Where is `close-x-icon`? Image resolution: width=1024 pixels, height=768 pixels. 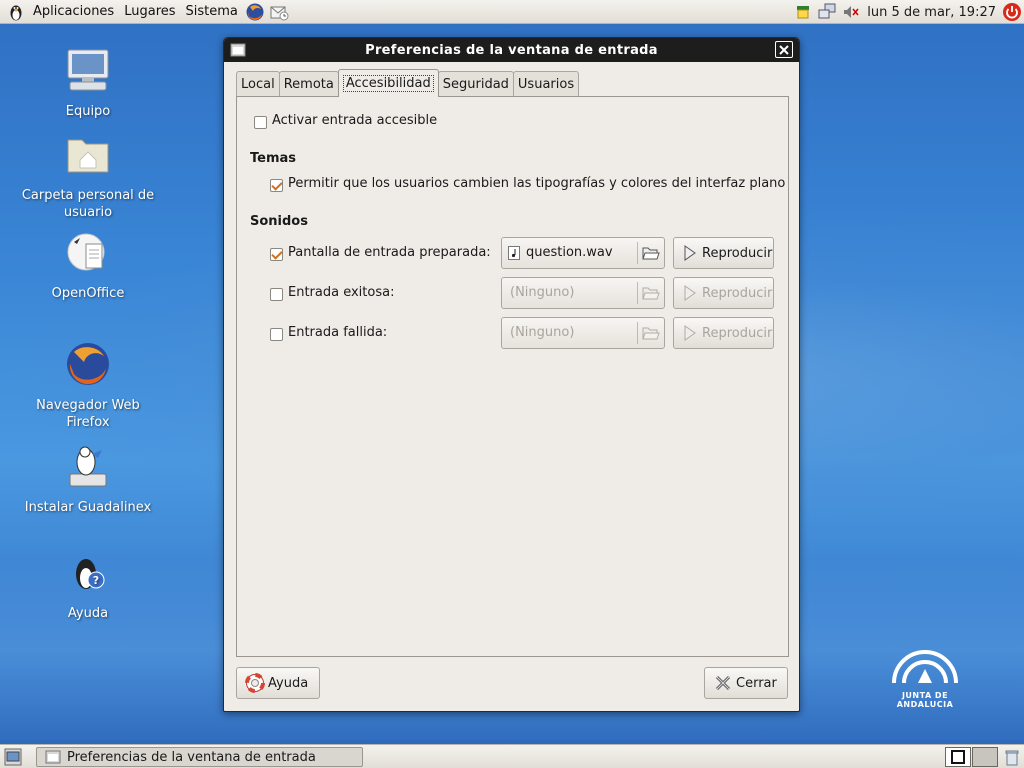 close-x-icon is located at coordinates (723, 683).